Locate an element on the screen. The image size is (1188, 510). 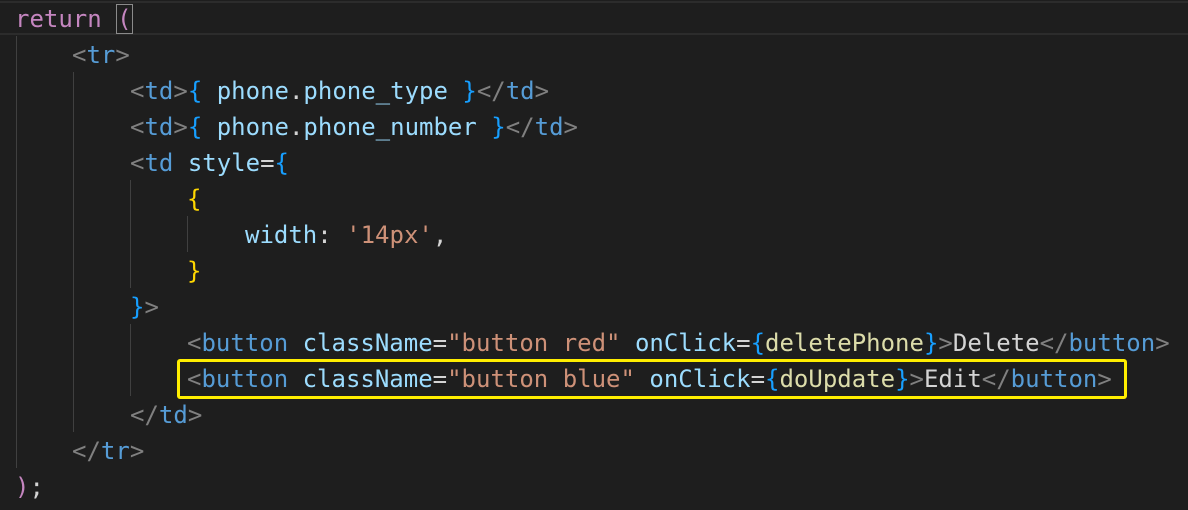
attribute-token: className is located at coordinates (367, 343).